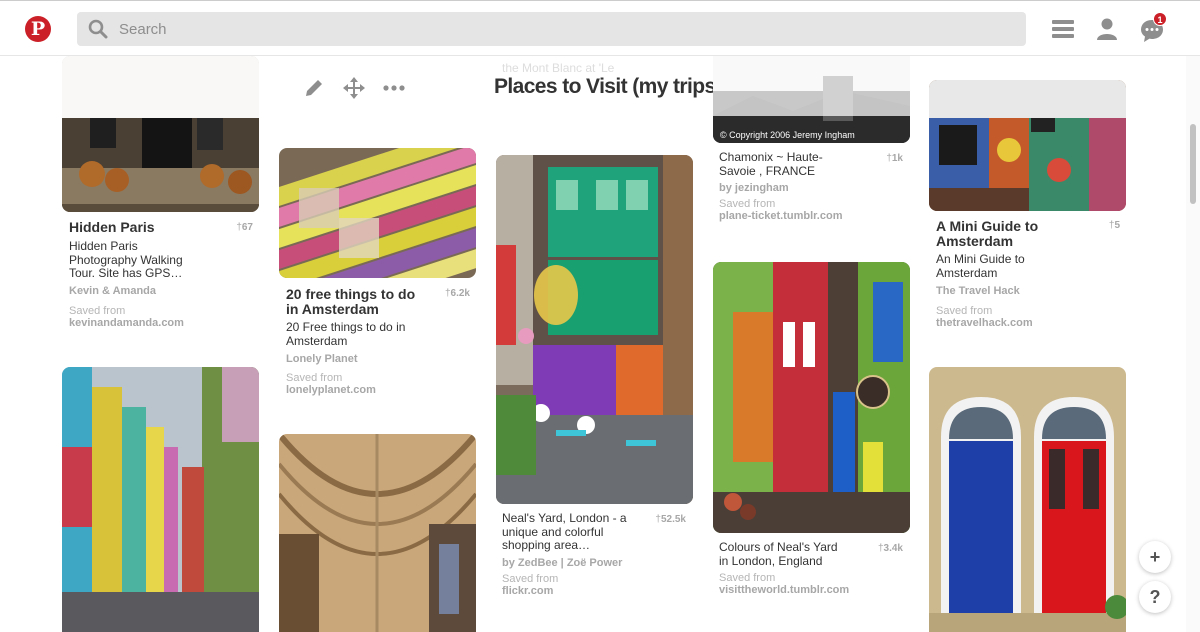 The height and width of the screenshot is (632, 1200). I want to click on pin-source: flickr.com, so click(530, 591).